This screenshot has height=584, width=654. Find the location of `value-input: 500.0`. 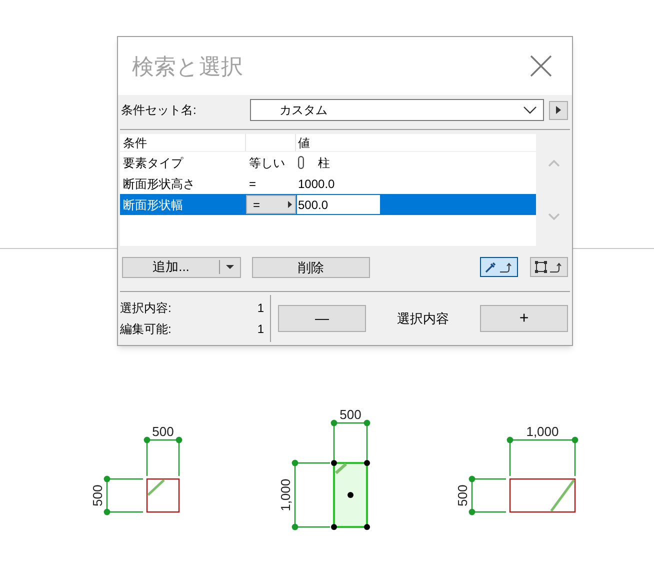

value-input: 500.0 is located at coordinates (338, 204).